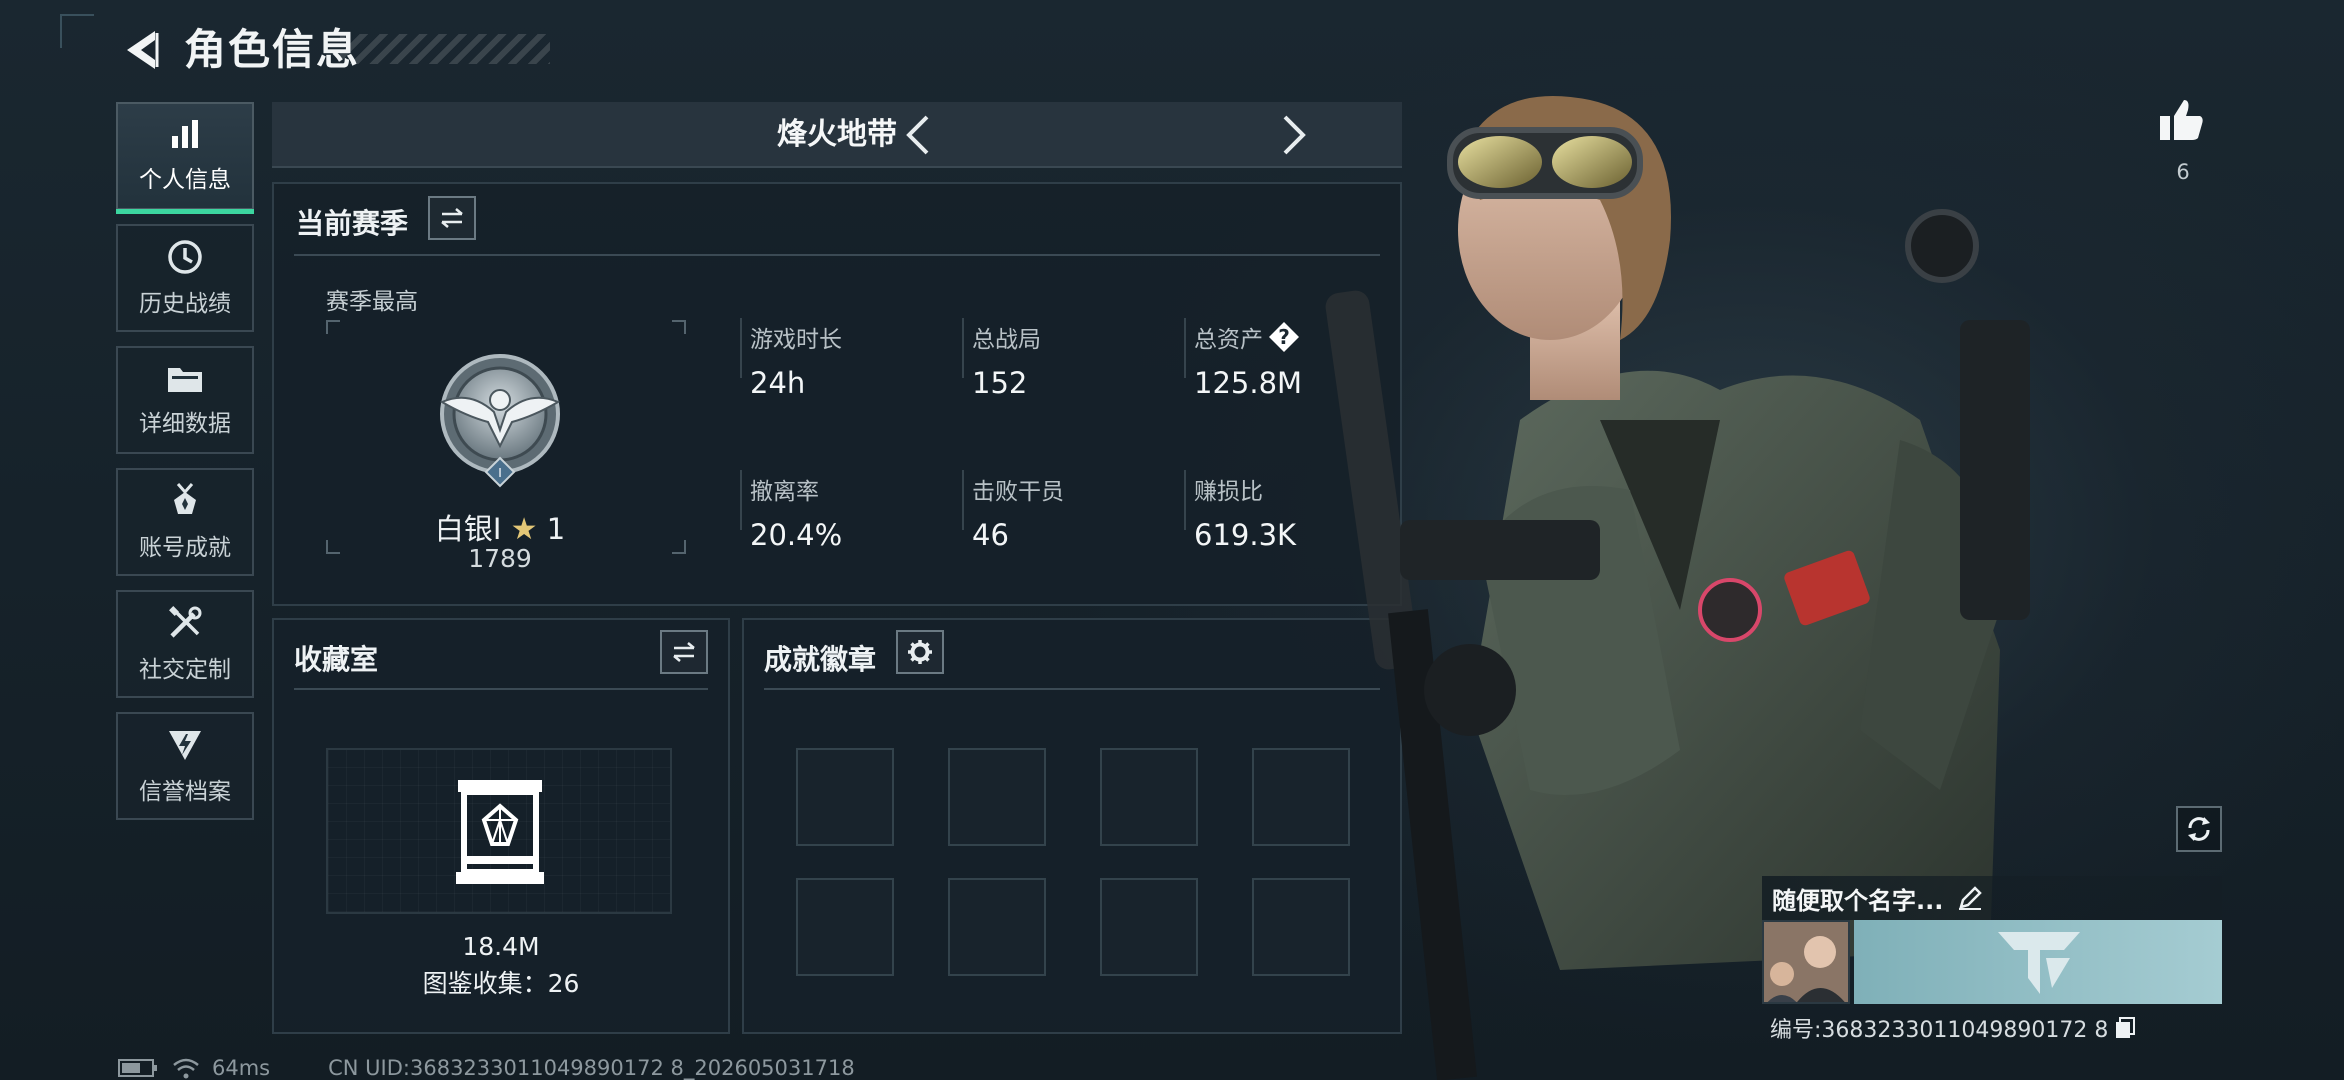  What do you see at coordinates (336, 659) in the screenshot?
I see `collection-title: 收藏室` at bounding box center [336, 659].